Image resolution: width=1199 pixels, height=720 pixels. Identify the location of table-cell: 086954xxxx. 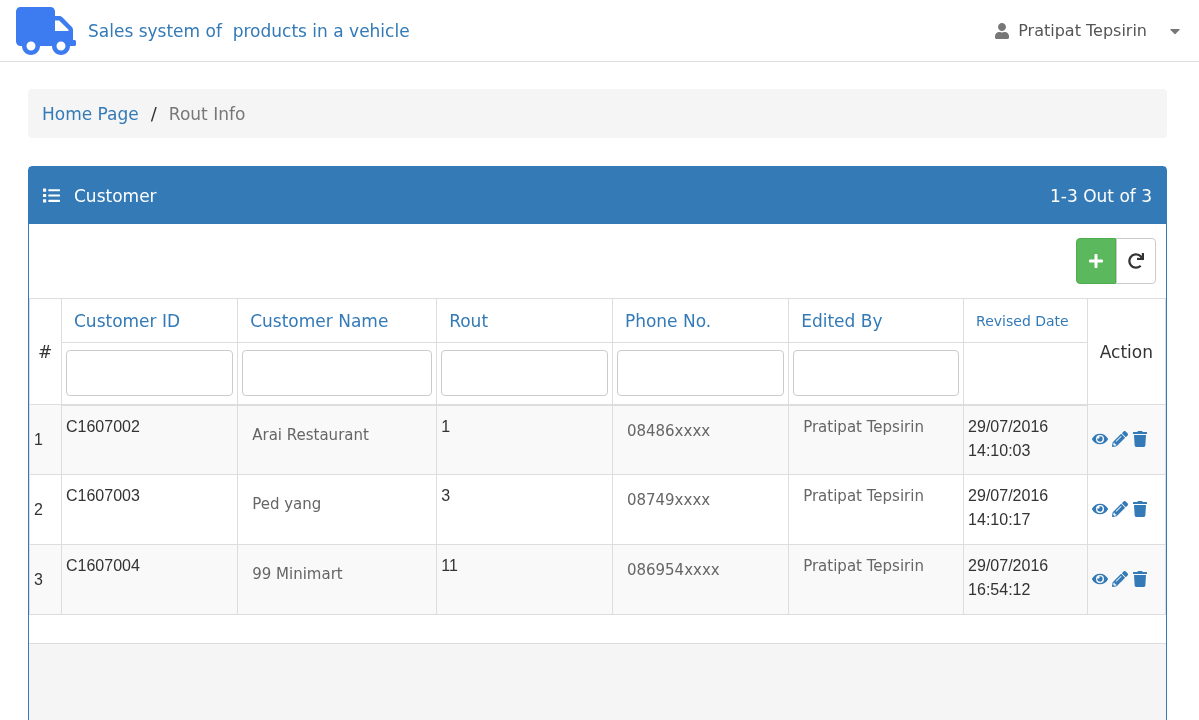
(673, 570).